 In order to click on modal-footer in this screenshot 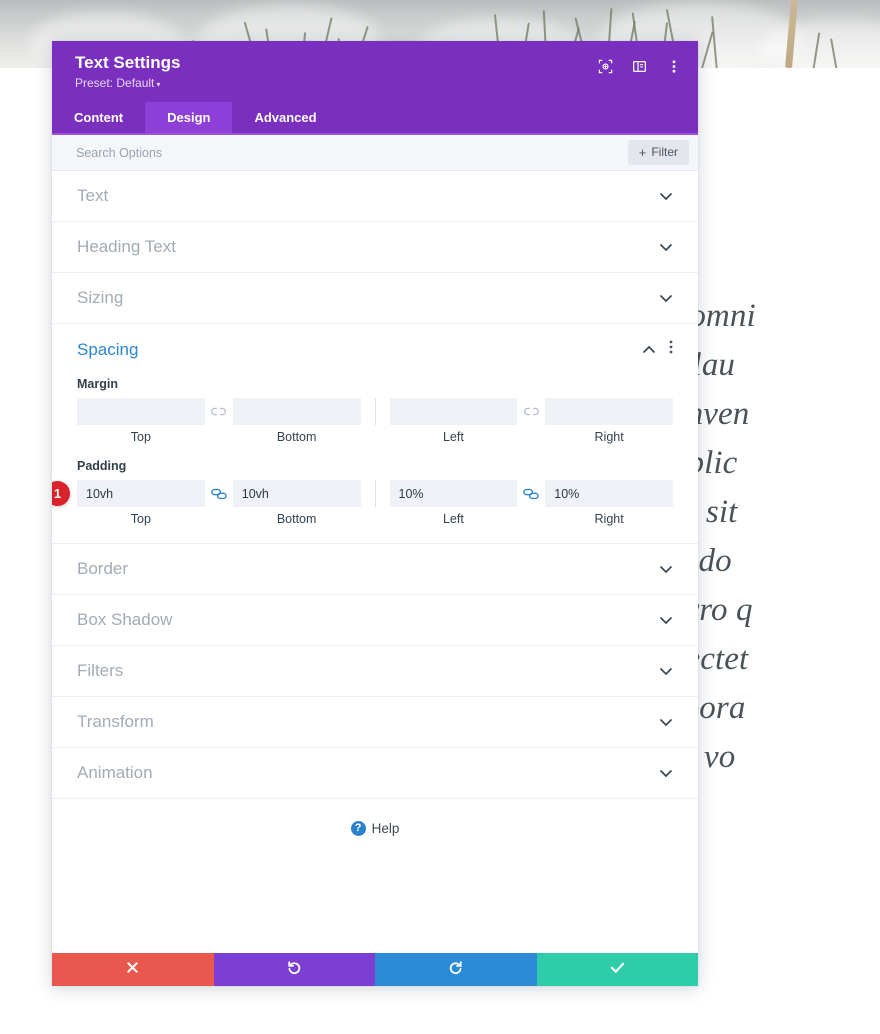, I will do `click(375, 969)`.